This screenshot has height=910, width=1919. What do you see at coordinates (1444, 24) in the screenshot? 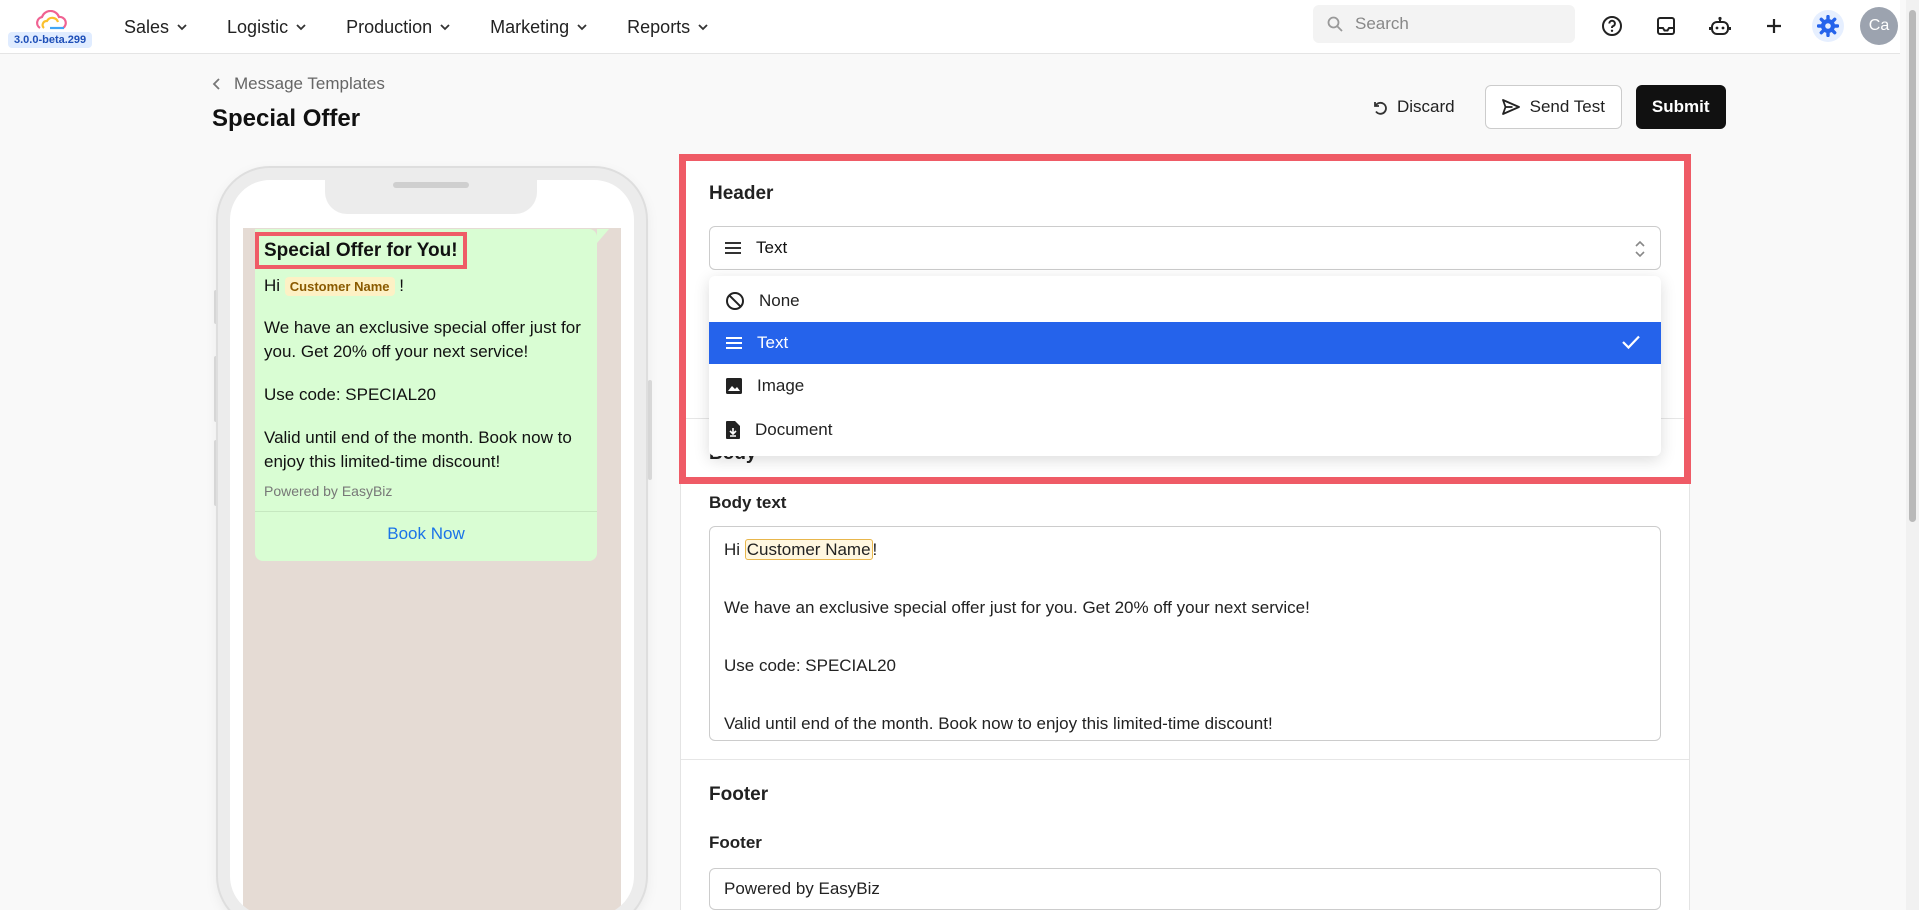
I see `search-input: Search` at bounding box center [1444, 24].